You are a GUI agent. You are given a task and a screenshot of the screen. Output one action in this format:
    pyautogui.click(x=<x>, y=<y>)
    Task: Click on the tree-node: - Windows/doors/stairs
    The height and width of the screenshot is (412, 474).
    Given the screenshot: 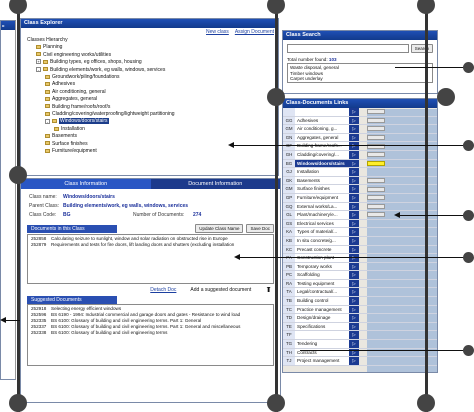 What is the action you would take?
    pyautogui.click(x=149, y=121)
    